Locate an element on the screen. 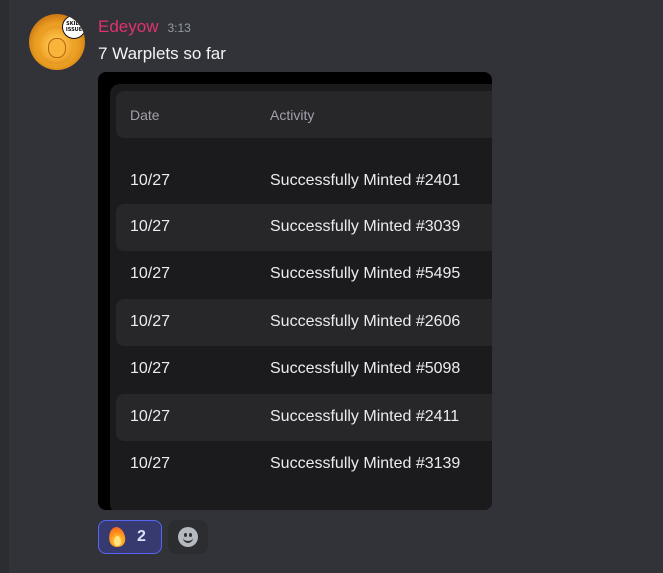  lion-face-icon is located at coordinates (57, 48).